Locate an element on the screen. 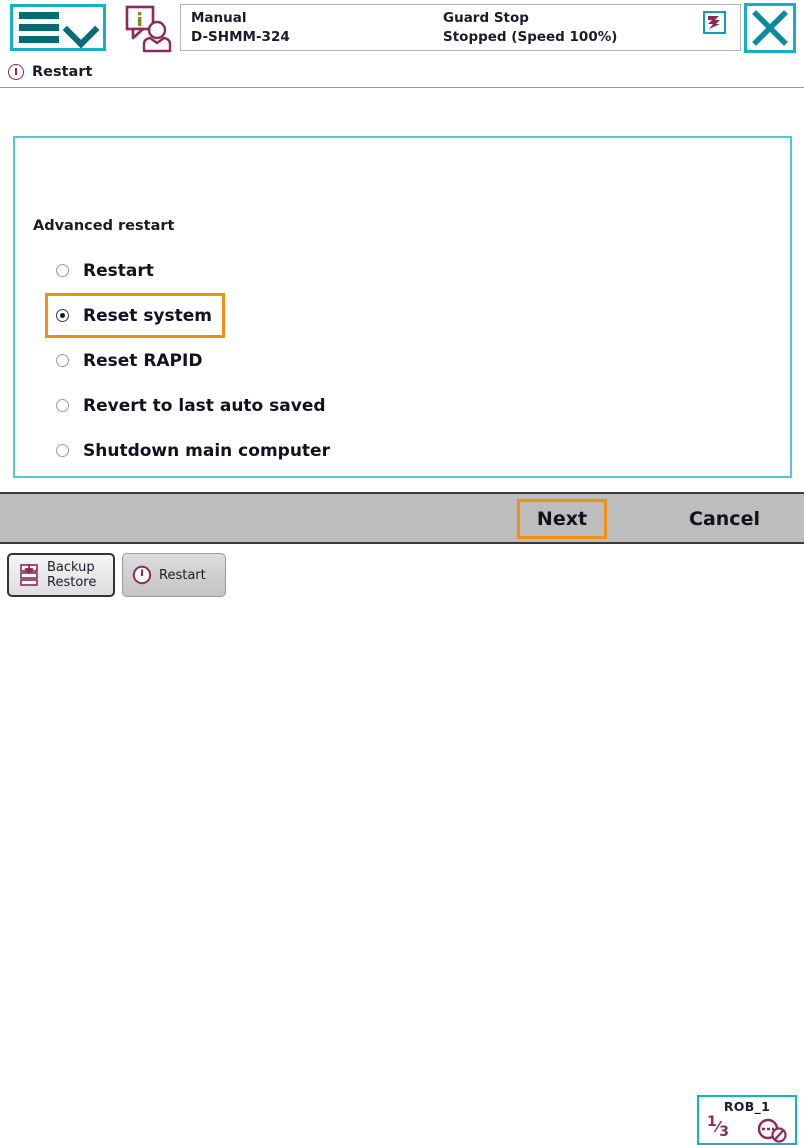 The height and width of the screenshot is (1145, 804). taskbar-item-label: Restart is located at coordinates (182, 575).